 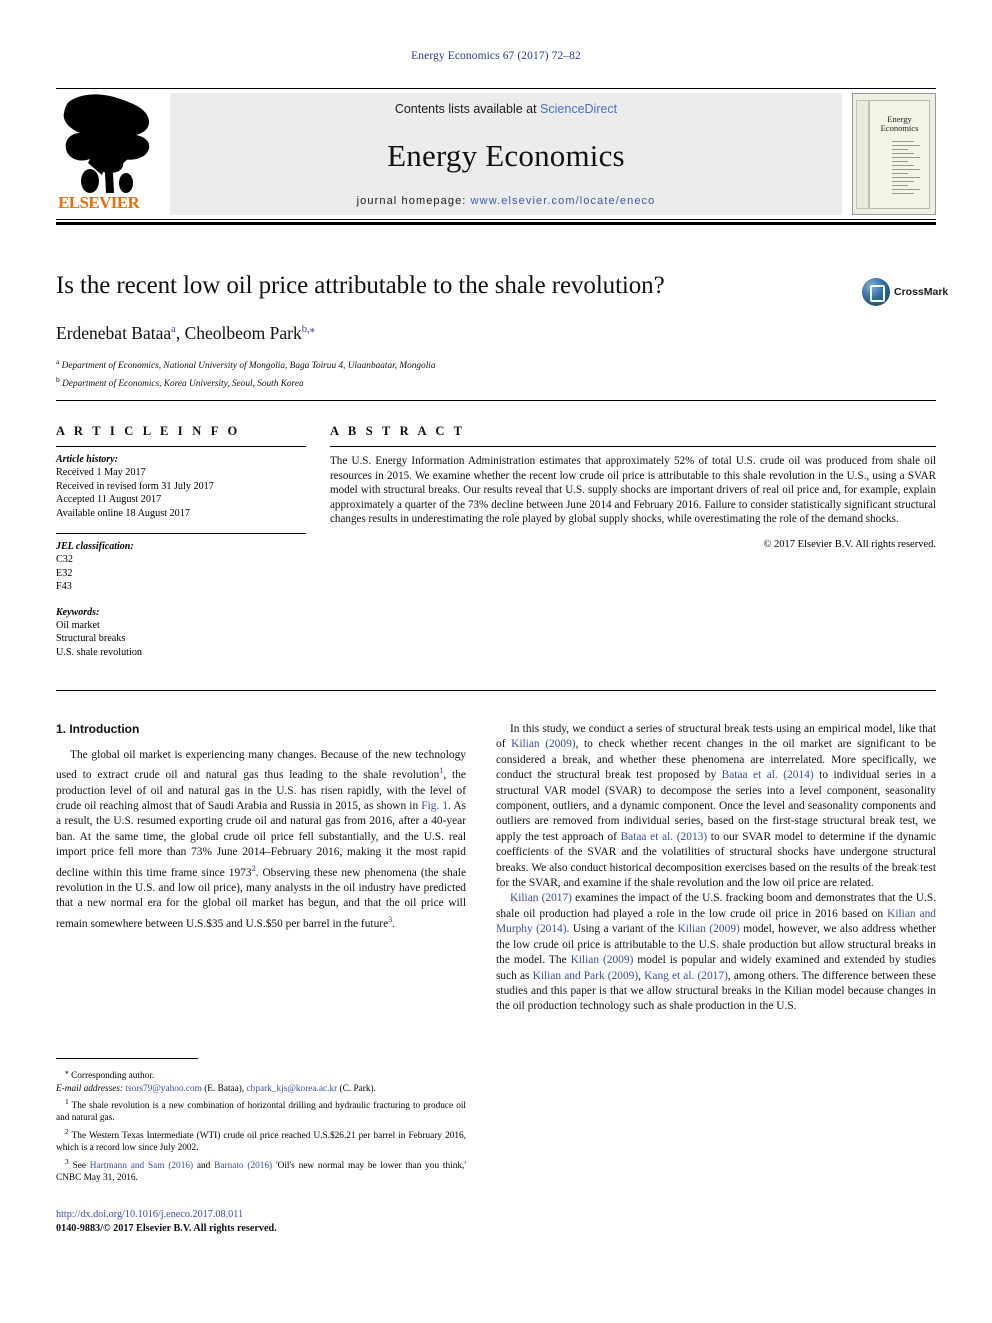 I want to click on citation-kilian-2009-b: Kilian (2009), so click(x=709, y=929).